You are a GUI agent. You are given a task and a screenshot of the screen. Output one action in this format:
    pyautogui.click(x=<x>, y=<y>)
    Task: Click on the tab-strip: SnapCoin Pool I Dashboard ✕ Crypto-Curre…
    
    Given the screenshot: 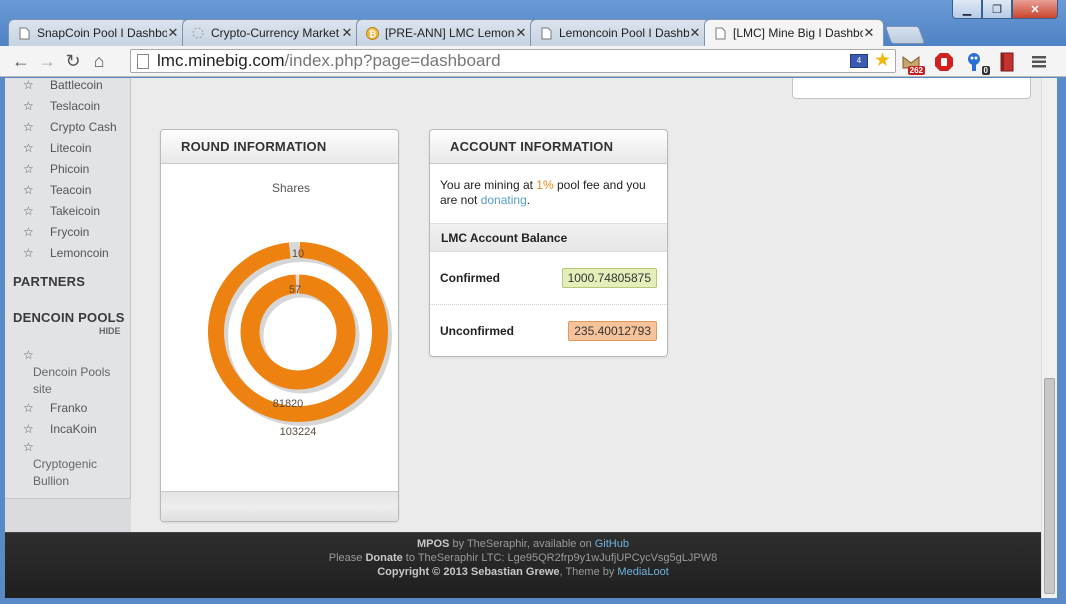 What is the action you would take?
    pyautogui.click(x=467, y=32)
    